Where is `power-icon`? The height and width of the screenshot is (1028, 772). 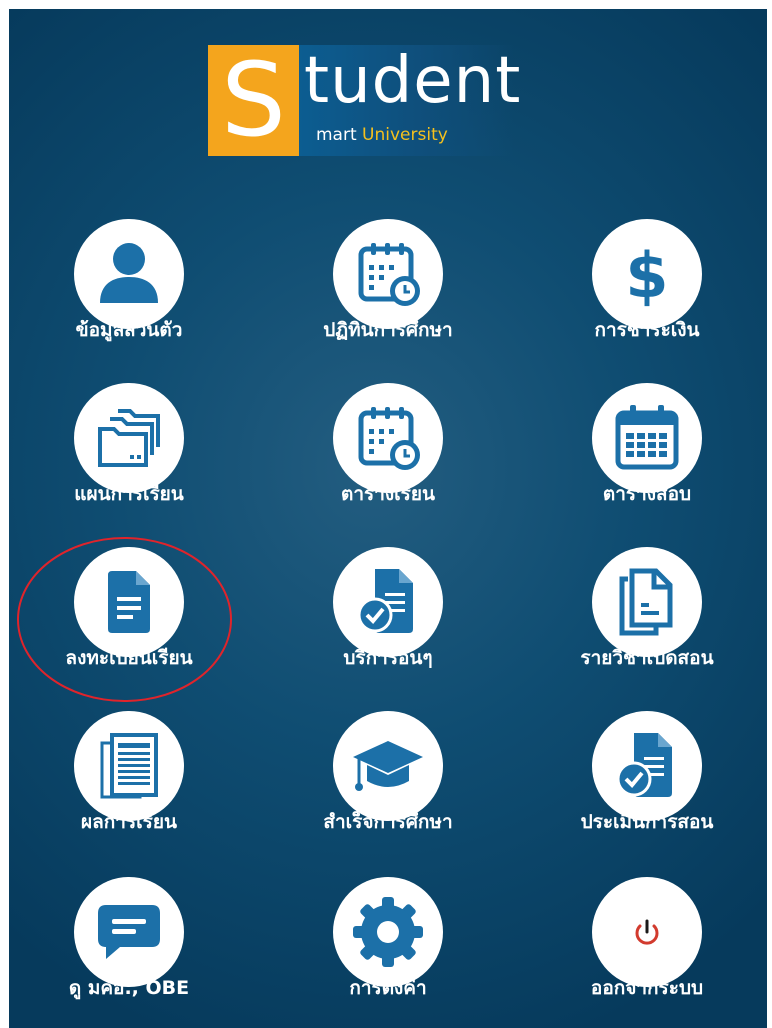
power-icon is located at coordinates (647, 932).